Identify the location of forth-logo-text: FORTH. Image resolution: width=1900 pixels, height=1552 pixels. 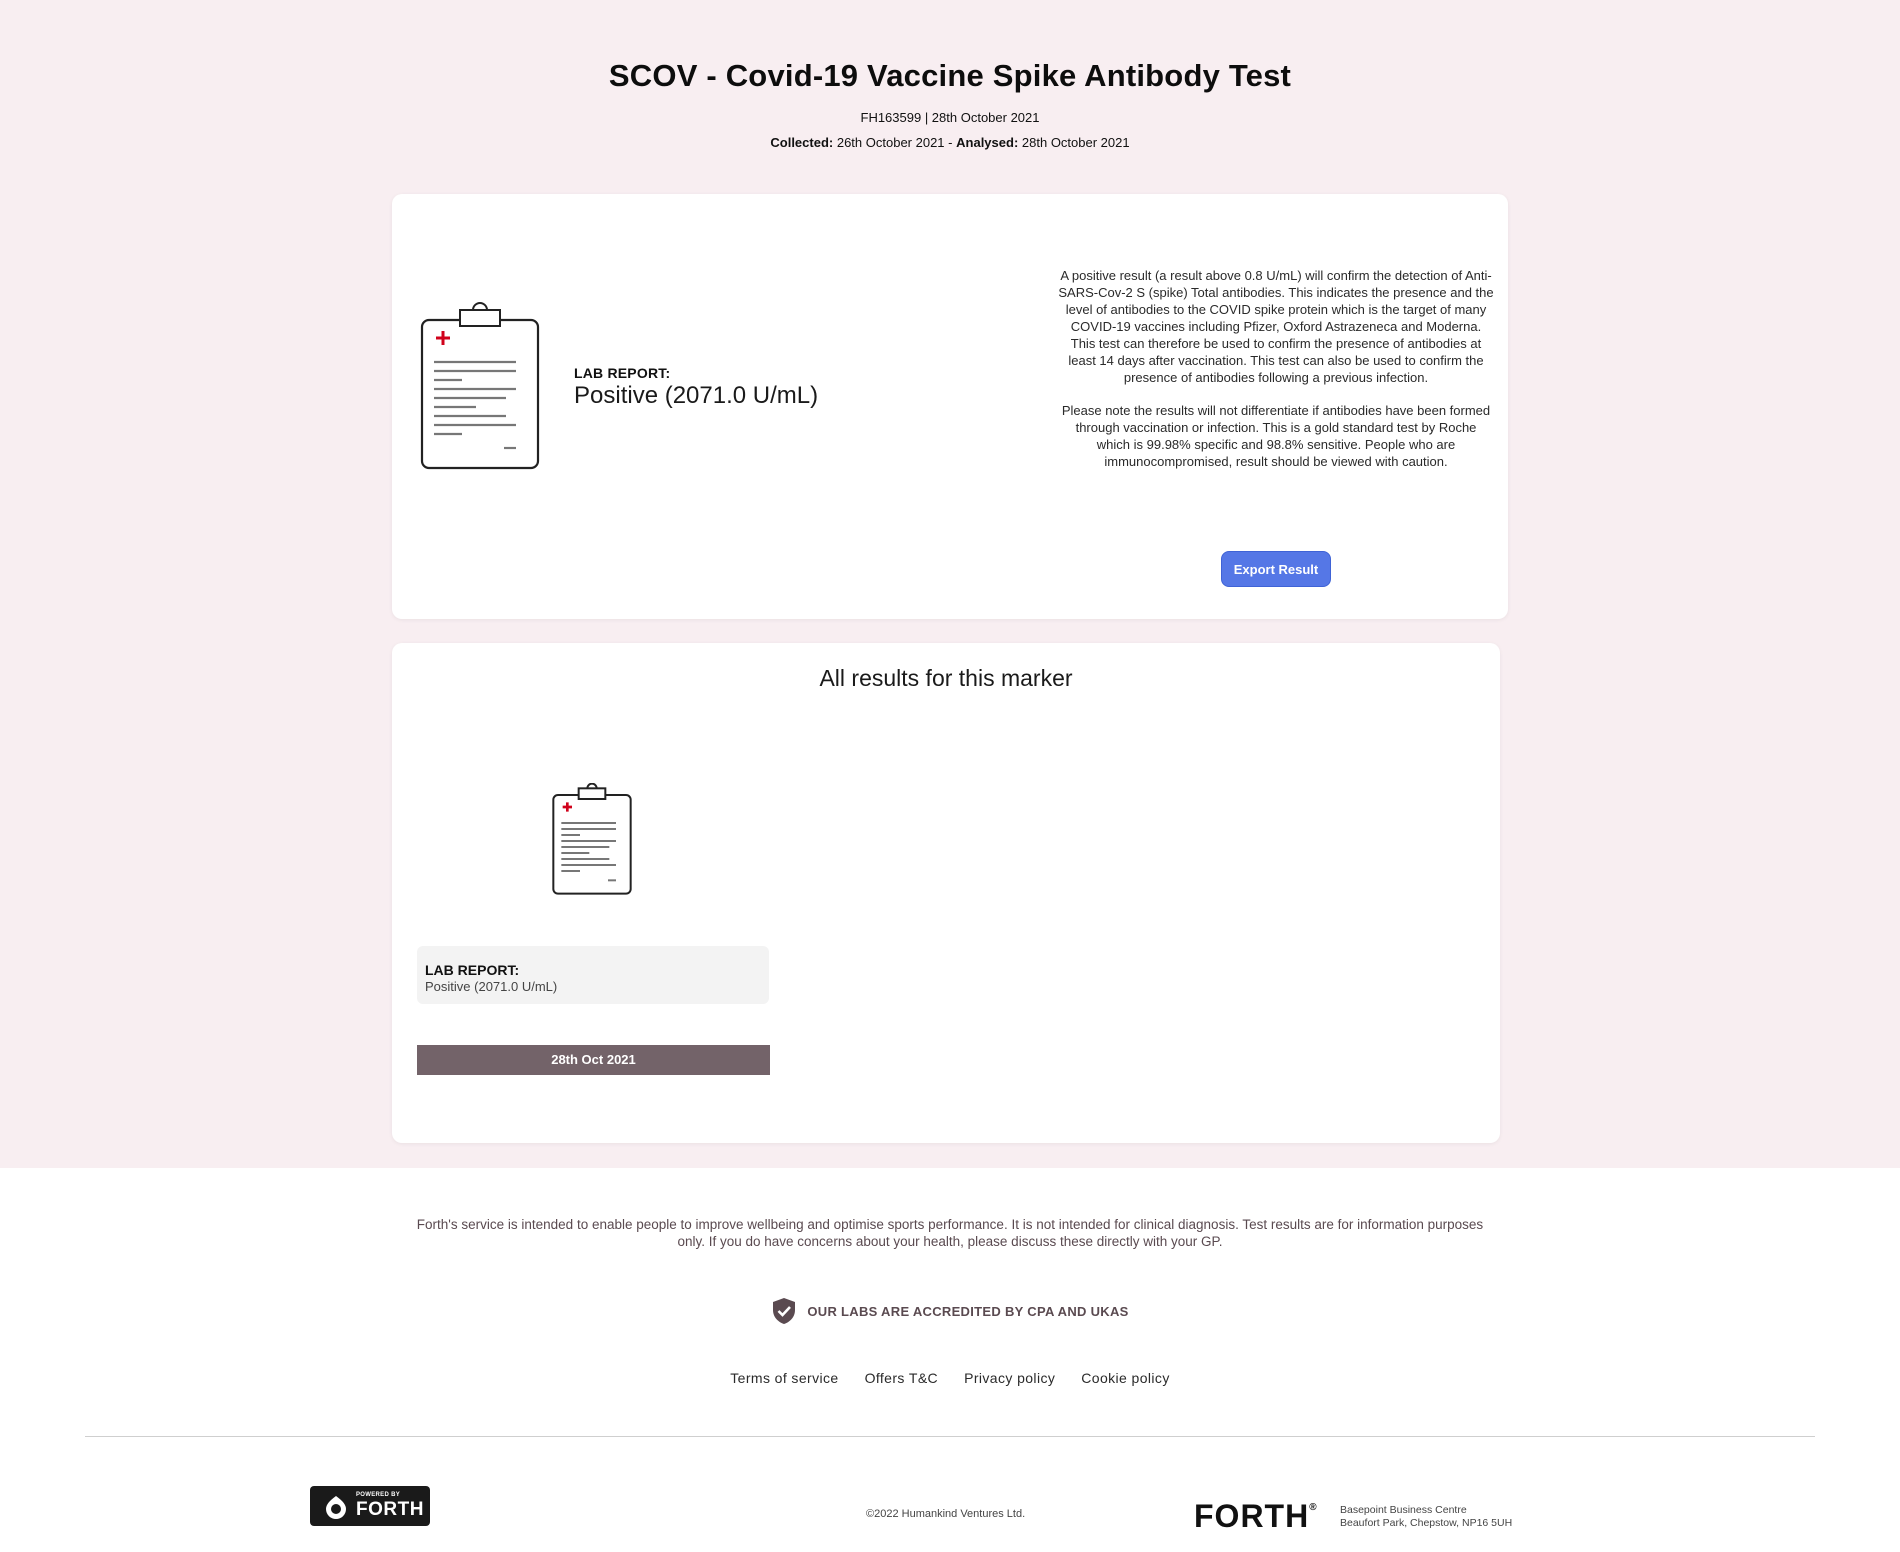
(1252, 1516).